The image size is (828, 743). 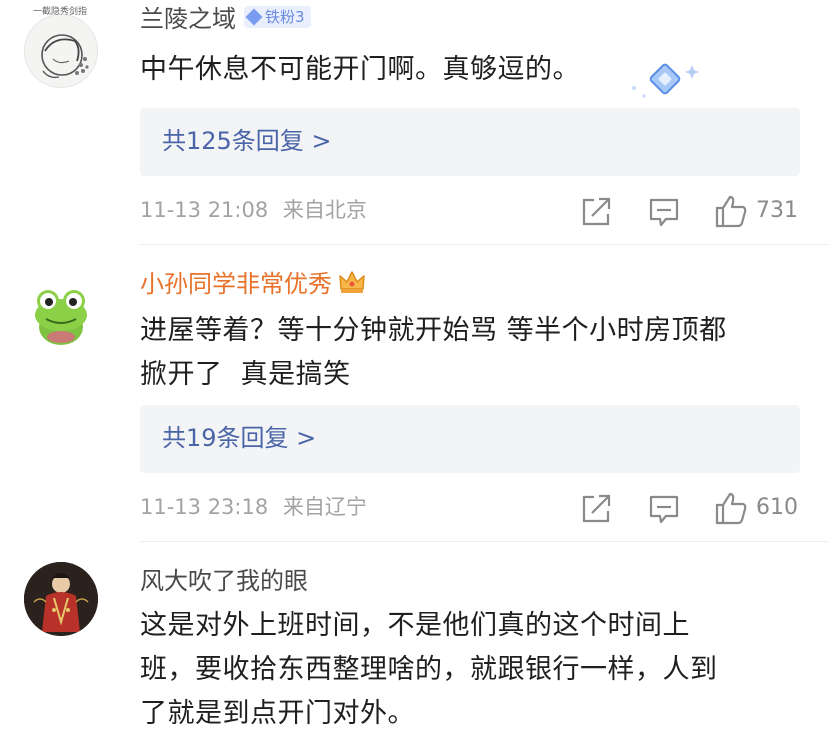 What do you see at coordinates (777, 210) in the screenshot?
I see `like-count: 731` at bounding box center [777, 210].